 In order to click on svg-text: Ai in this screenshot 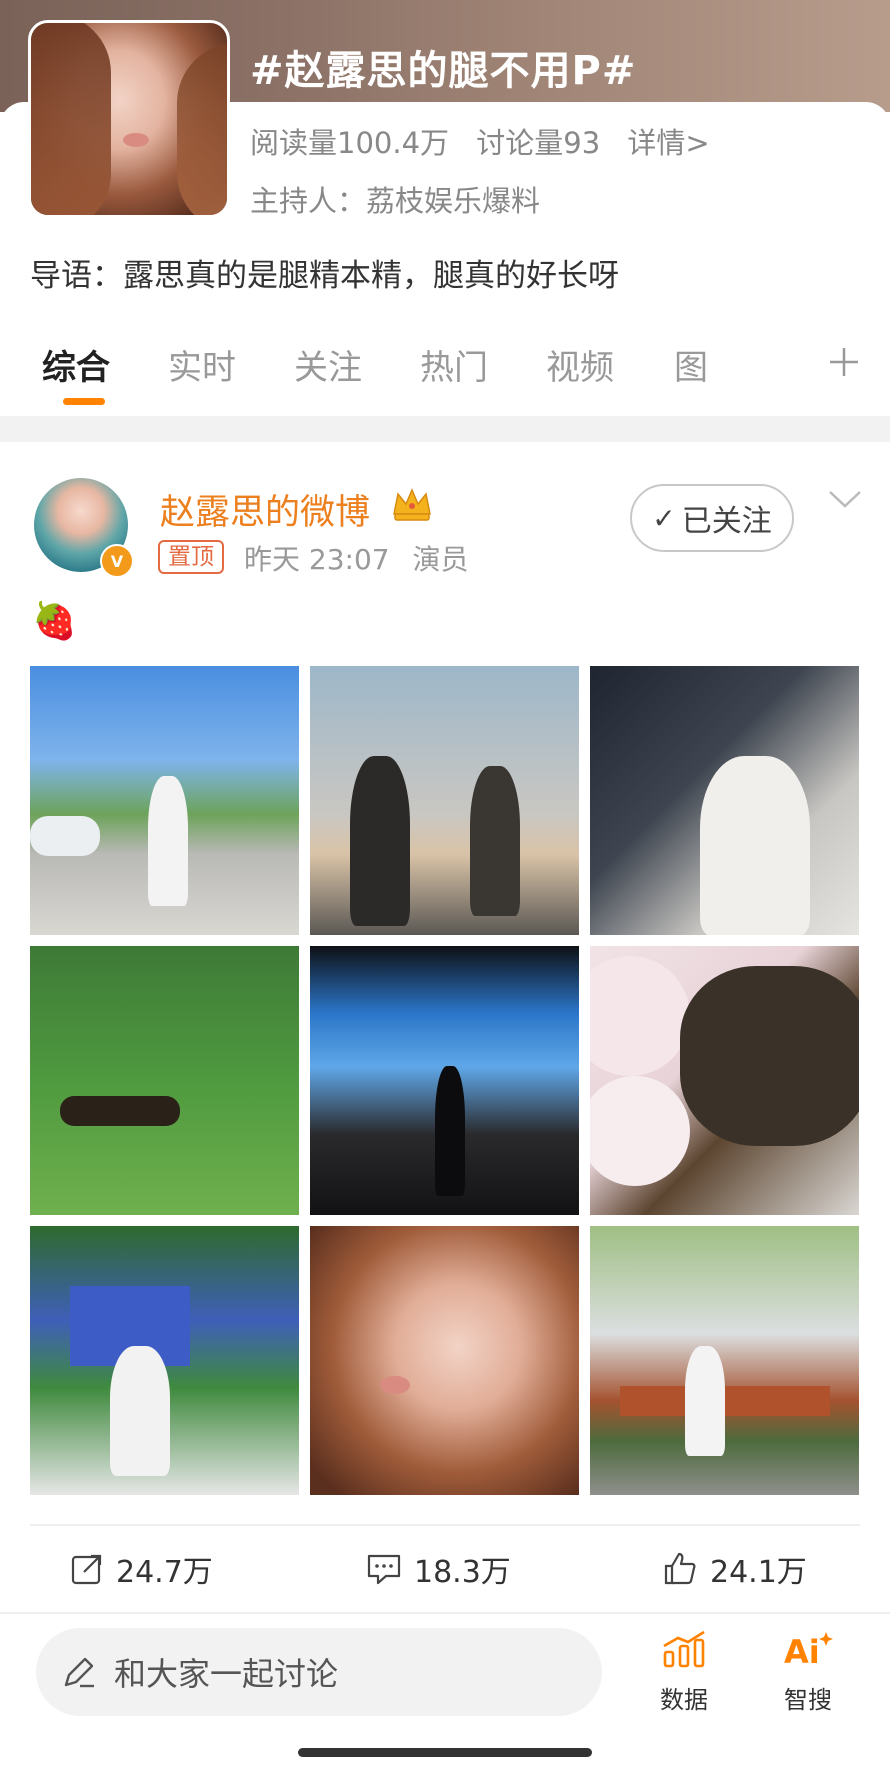, I will do `click(802, 1651)`.